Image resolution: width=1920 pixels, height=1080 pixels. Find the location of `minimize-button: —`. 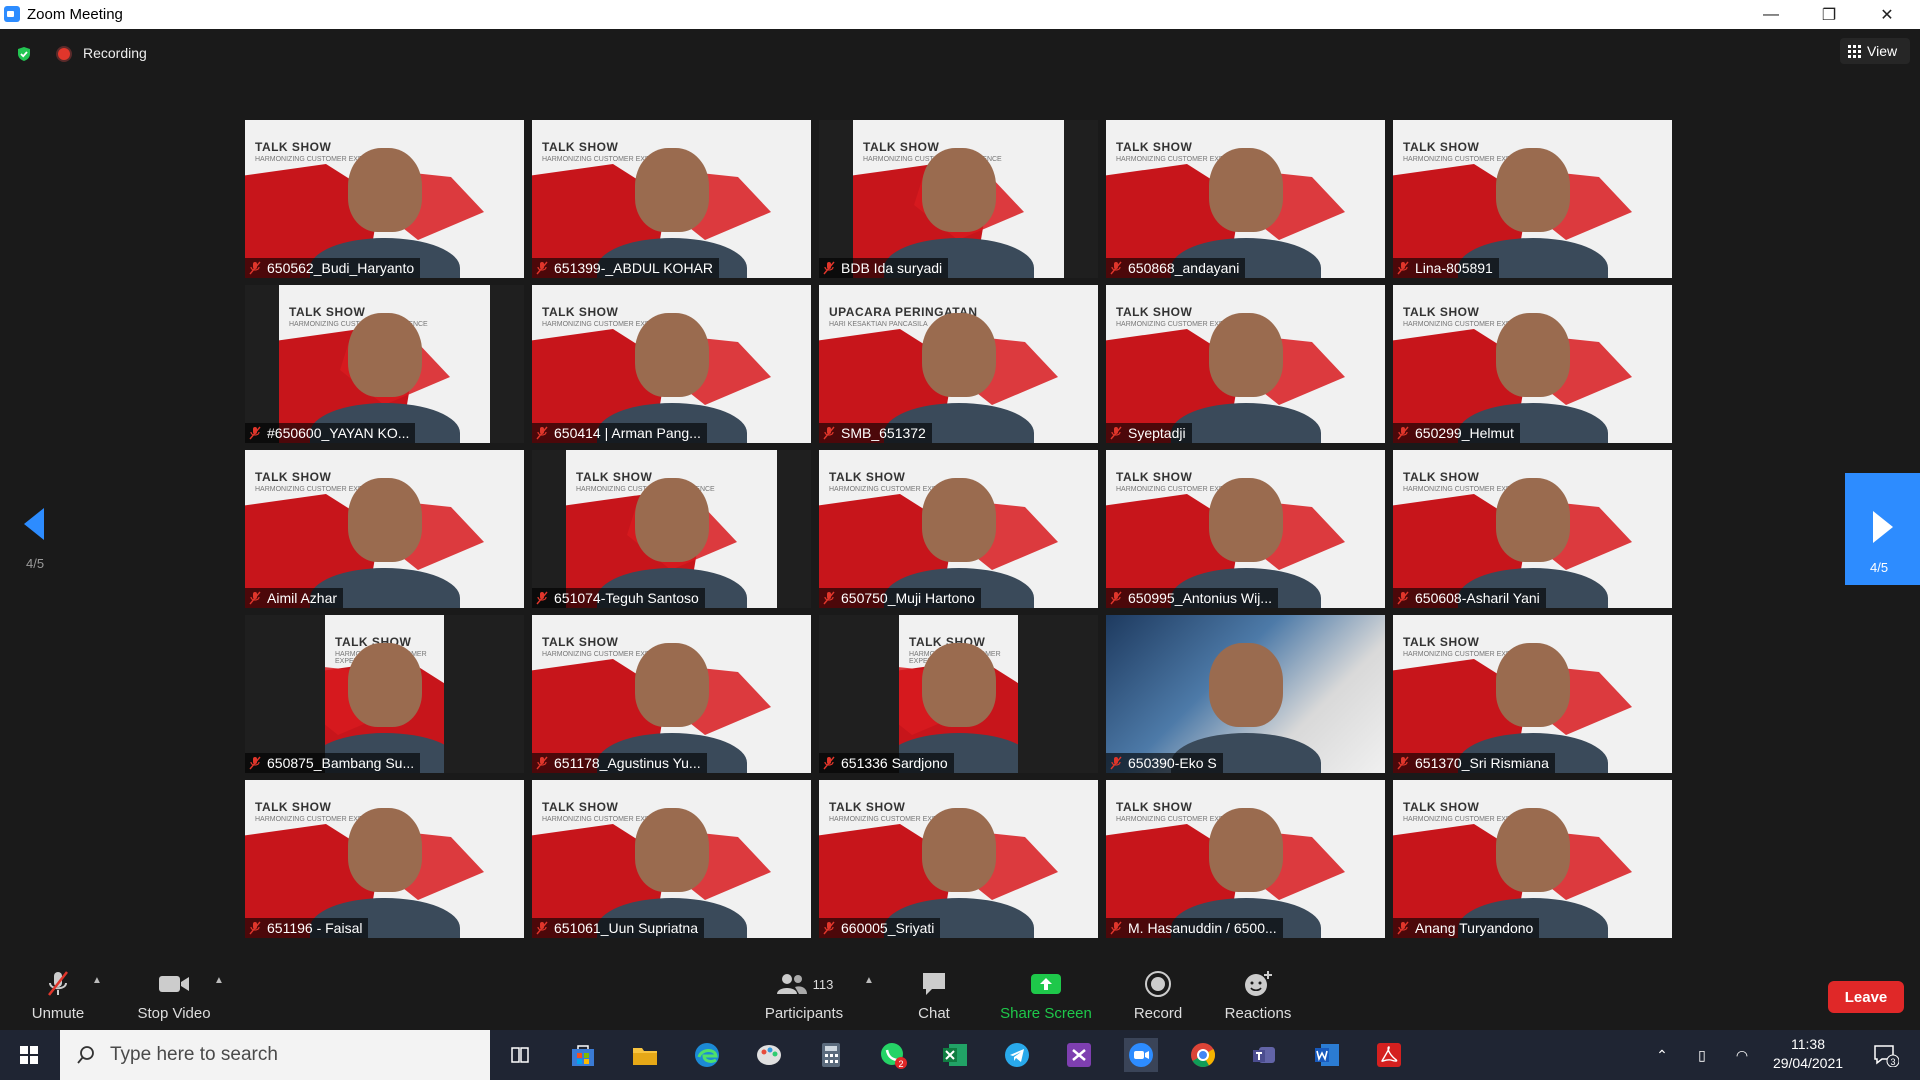

minimize-button: — is located at coordinates (1771, 14).